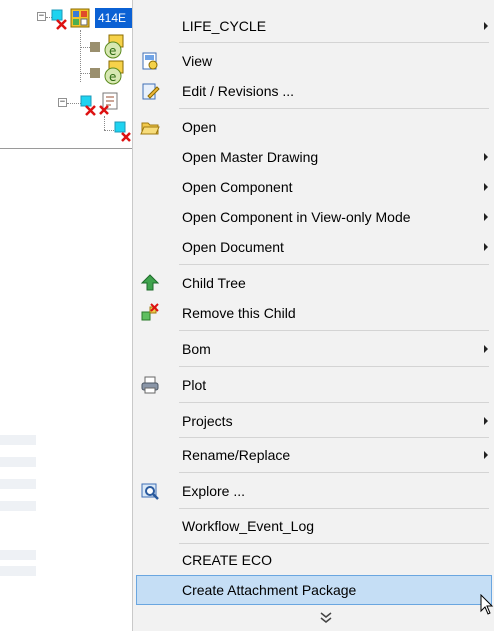 This screenshot has width=494, height=631. Describe the element at coordinates (150, 128) in the screenshot. I see `open-folder-icon` at that location.